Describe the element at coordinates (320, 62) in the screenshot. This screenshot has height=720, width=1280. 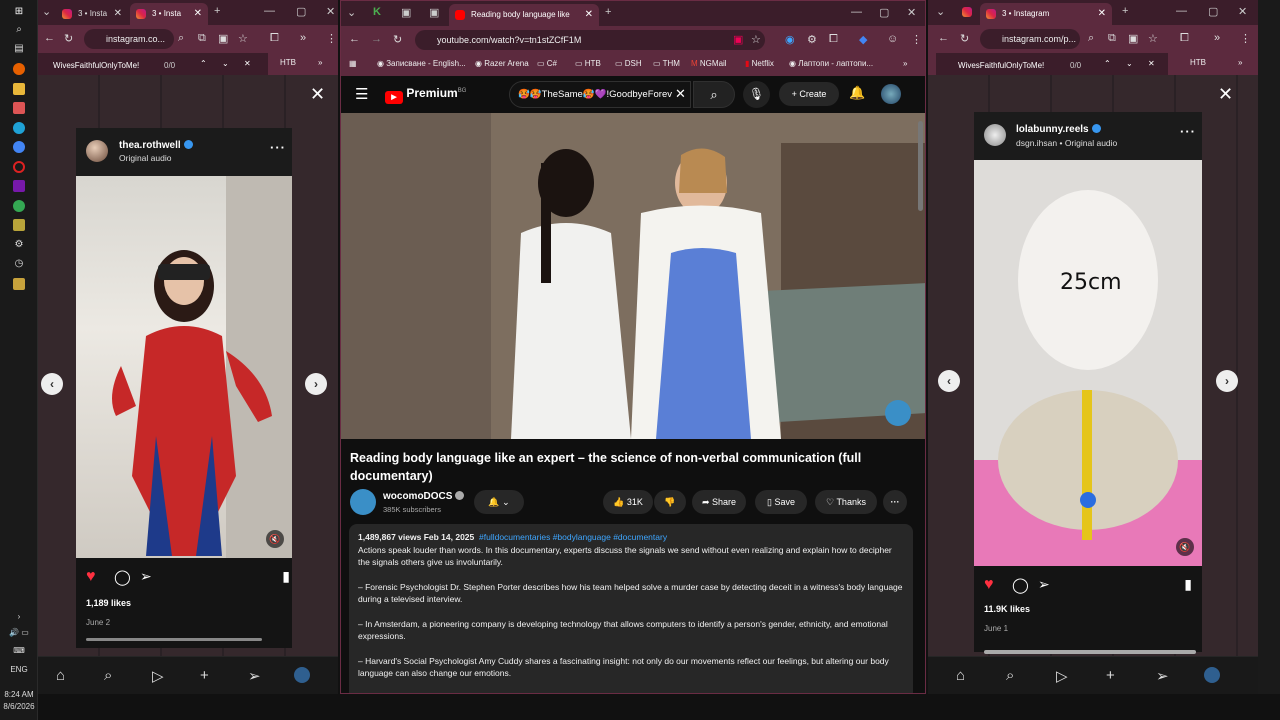
I see `more-bookmarks-icon: »` at that location.